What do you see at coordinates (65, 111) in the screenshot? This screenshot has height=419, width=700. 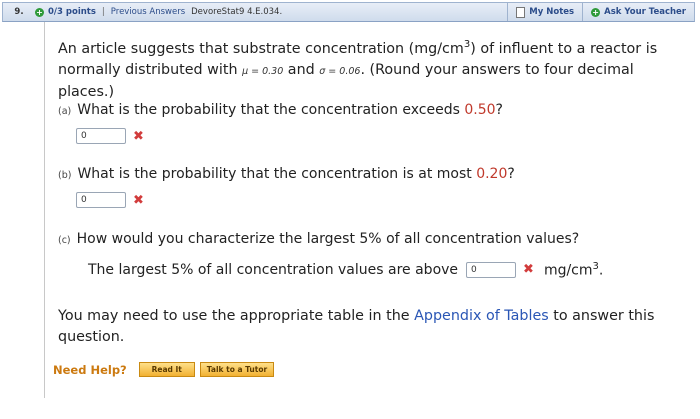 I see `part-label: (a)` at bounding box center [65, 111].